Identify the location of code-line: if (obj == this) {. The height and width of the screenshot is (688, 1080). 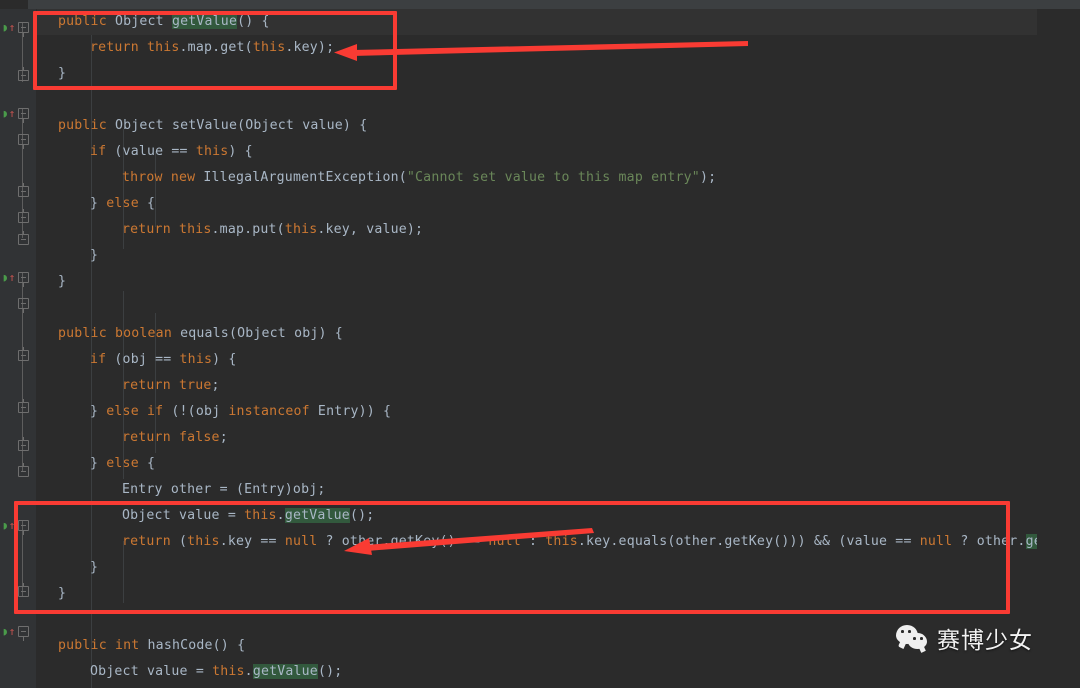
(537, 360).